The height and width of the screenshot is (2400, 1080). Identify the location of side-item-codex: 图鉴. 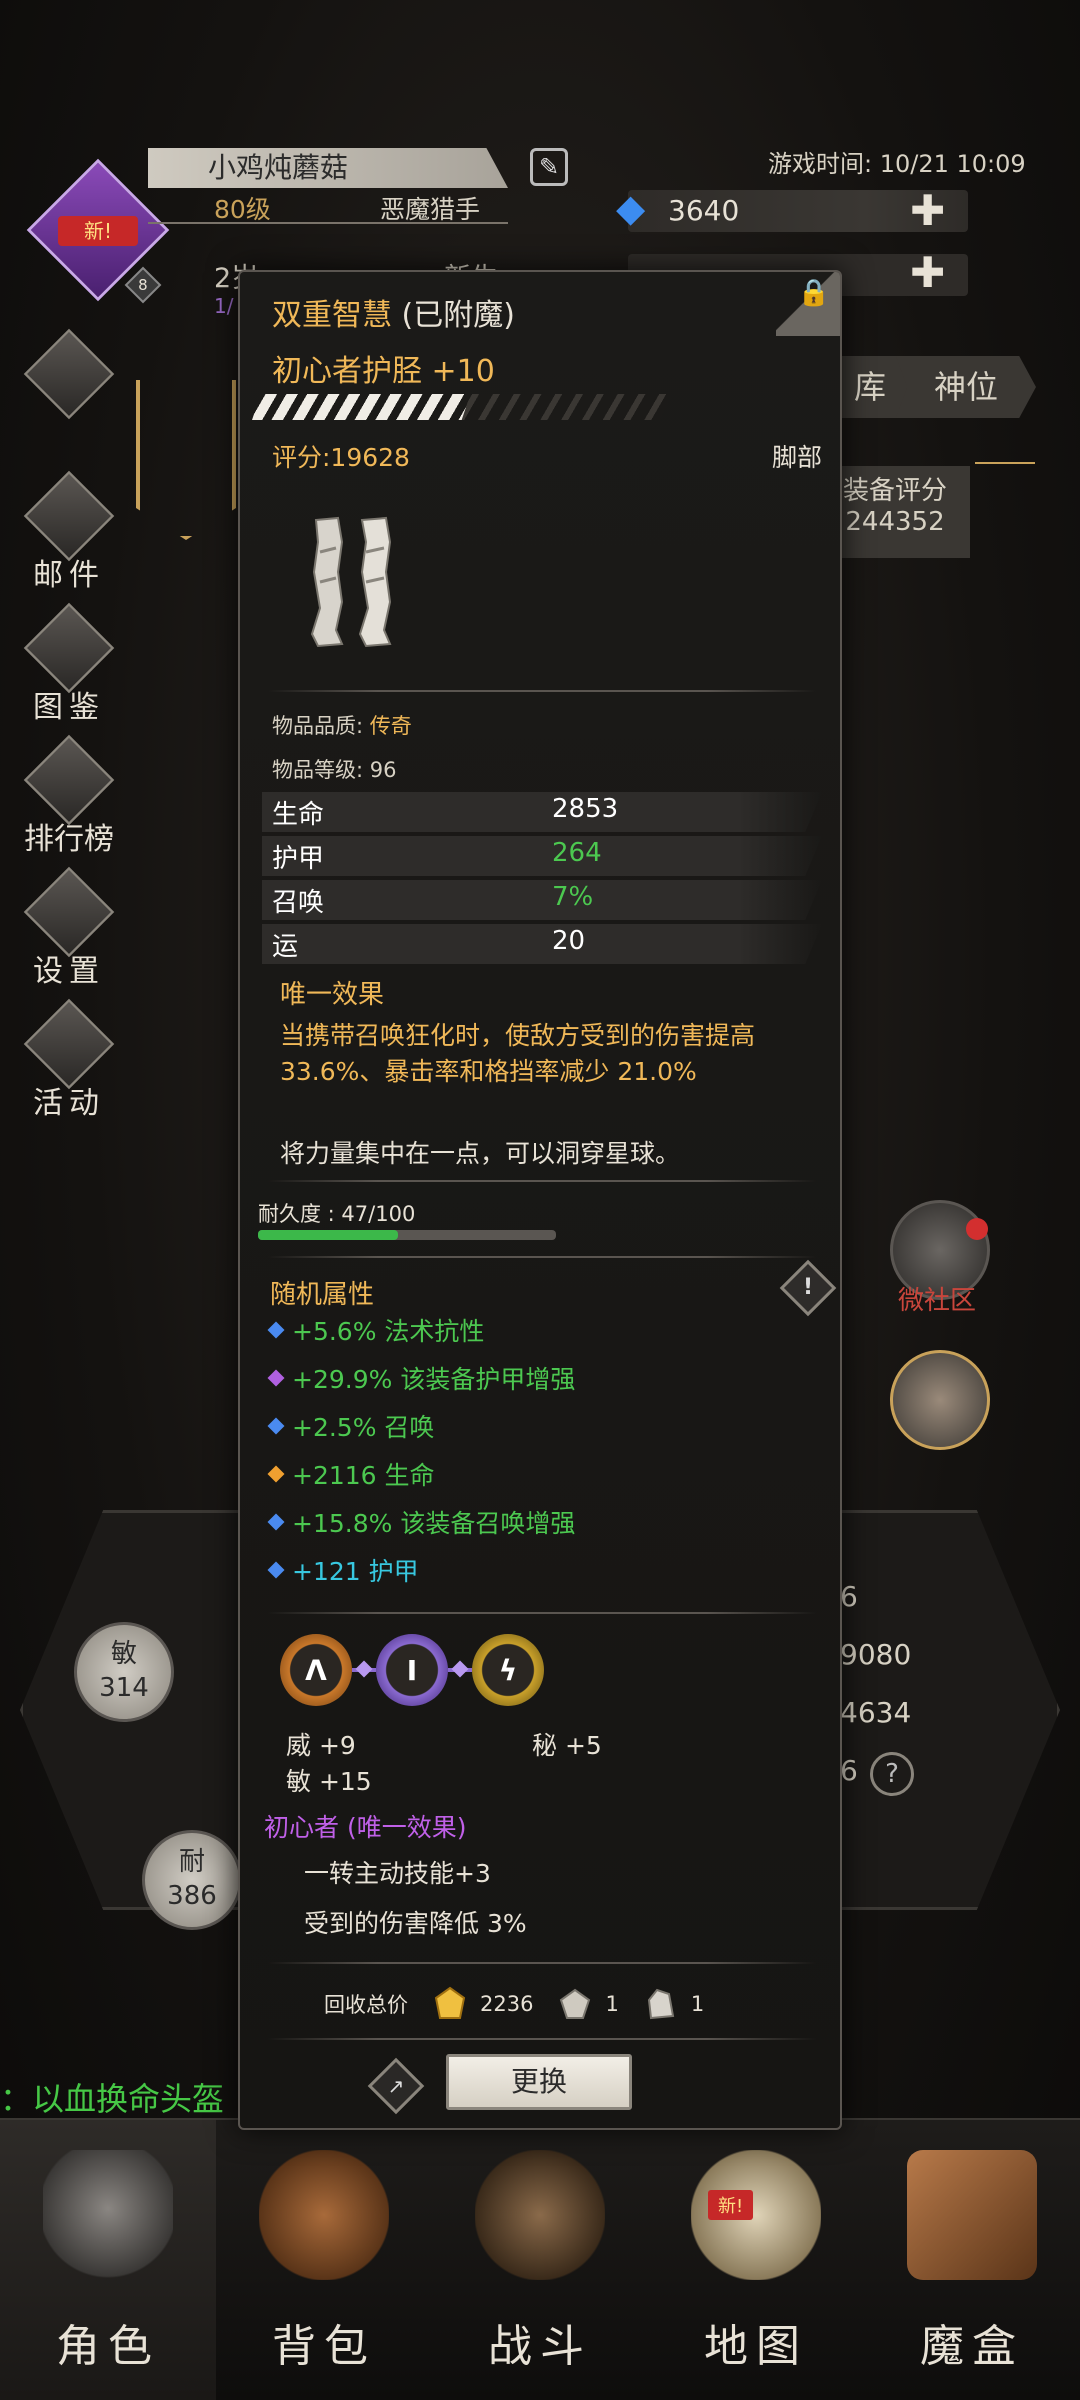
(69, 664).